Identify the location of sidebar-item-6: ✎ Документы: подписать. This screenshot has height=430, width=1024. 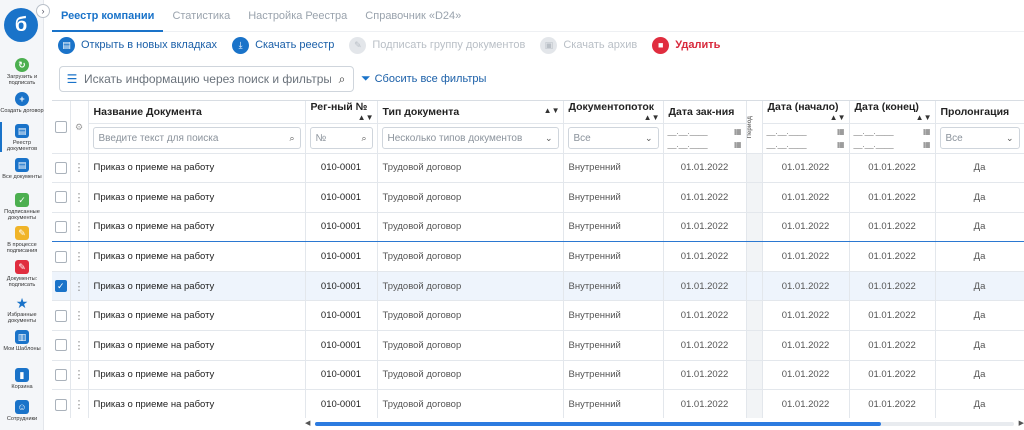
(22, 274).